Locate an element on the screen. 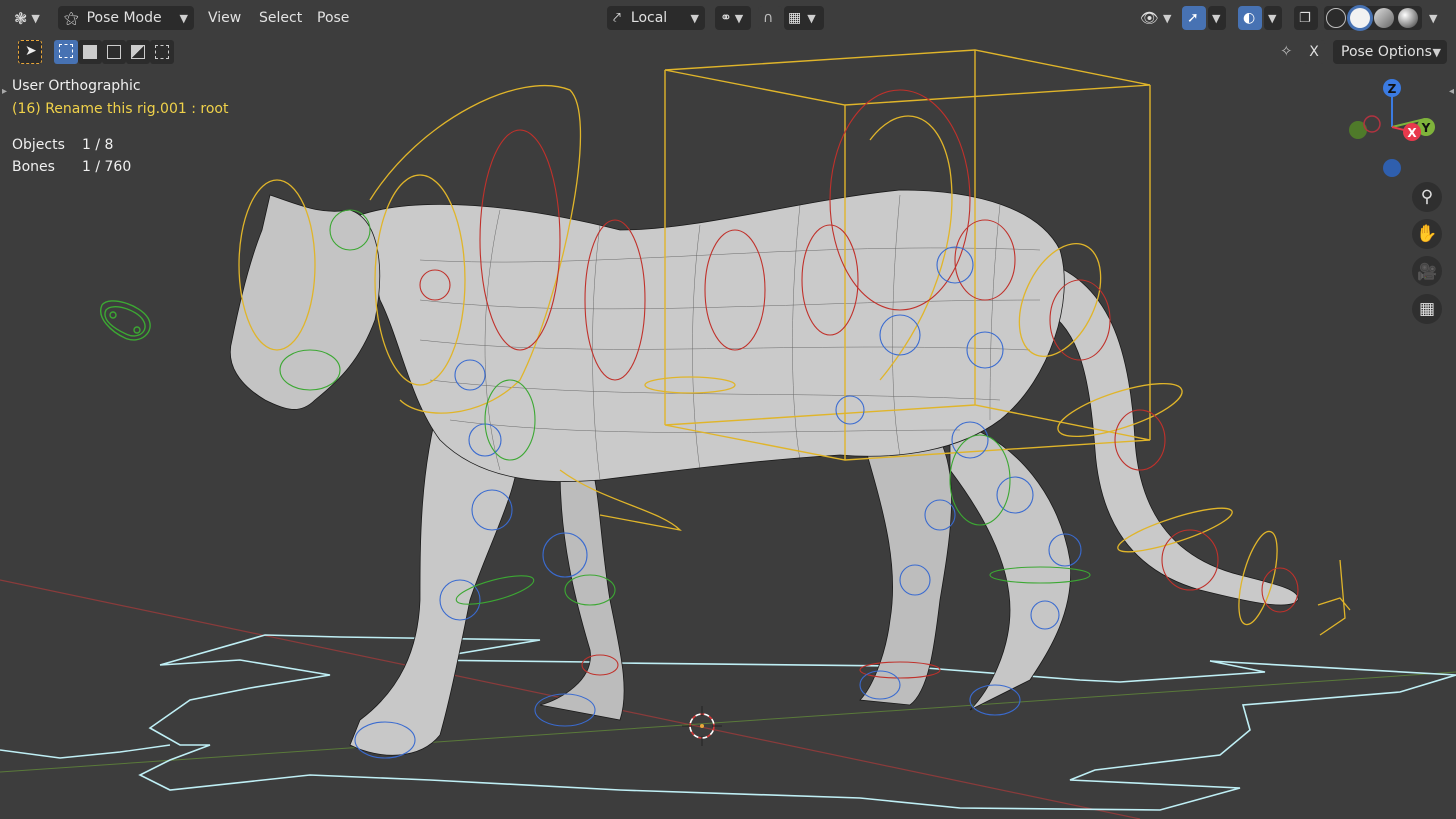  snap-toggle: ∩ is located at coordinates (770, 18).